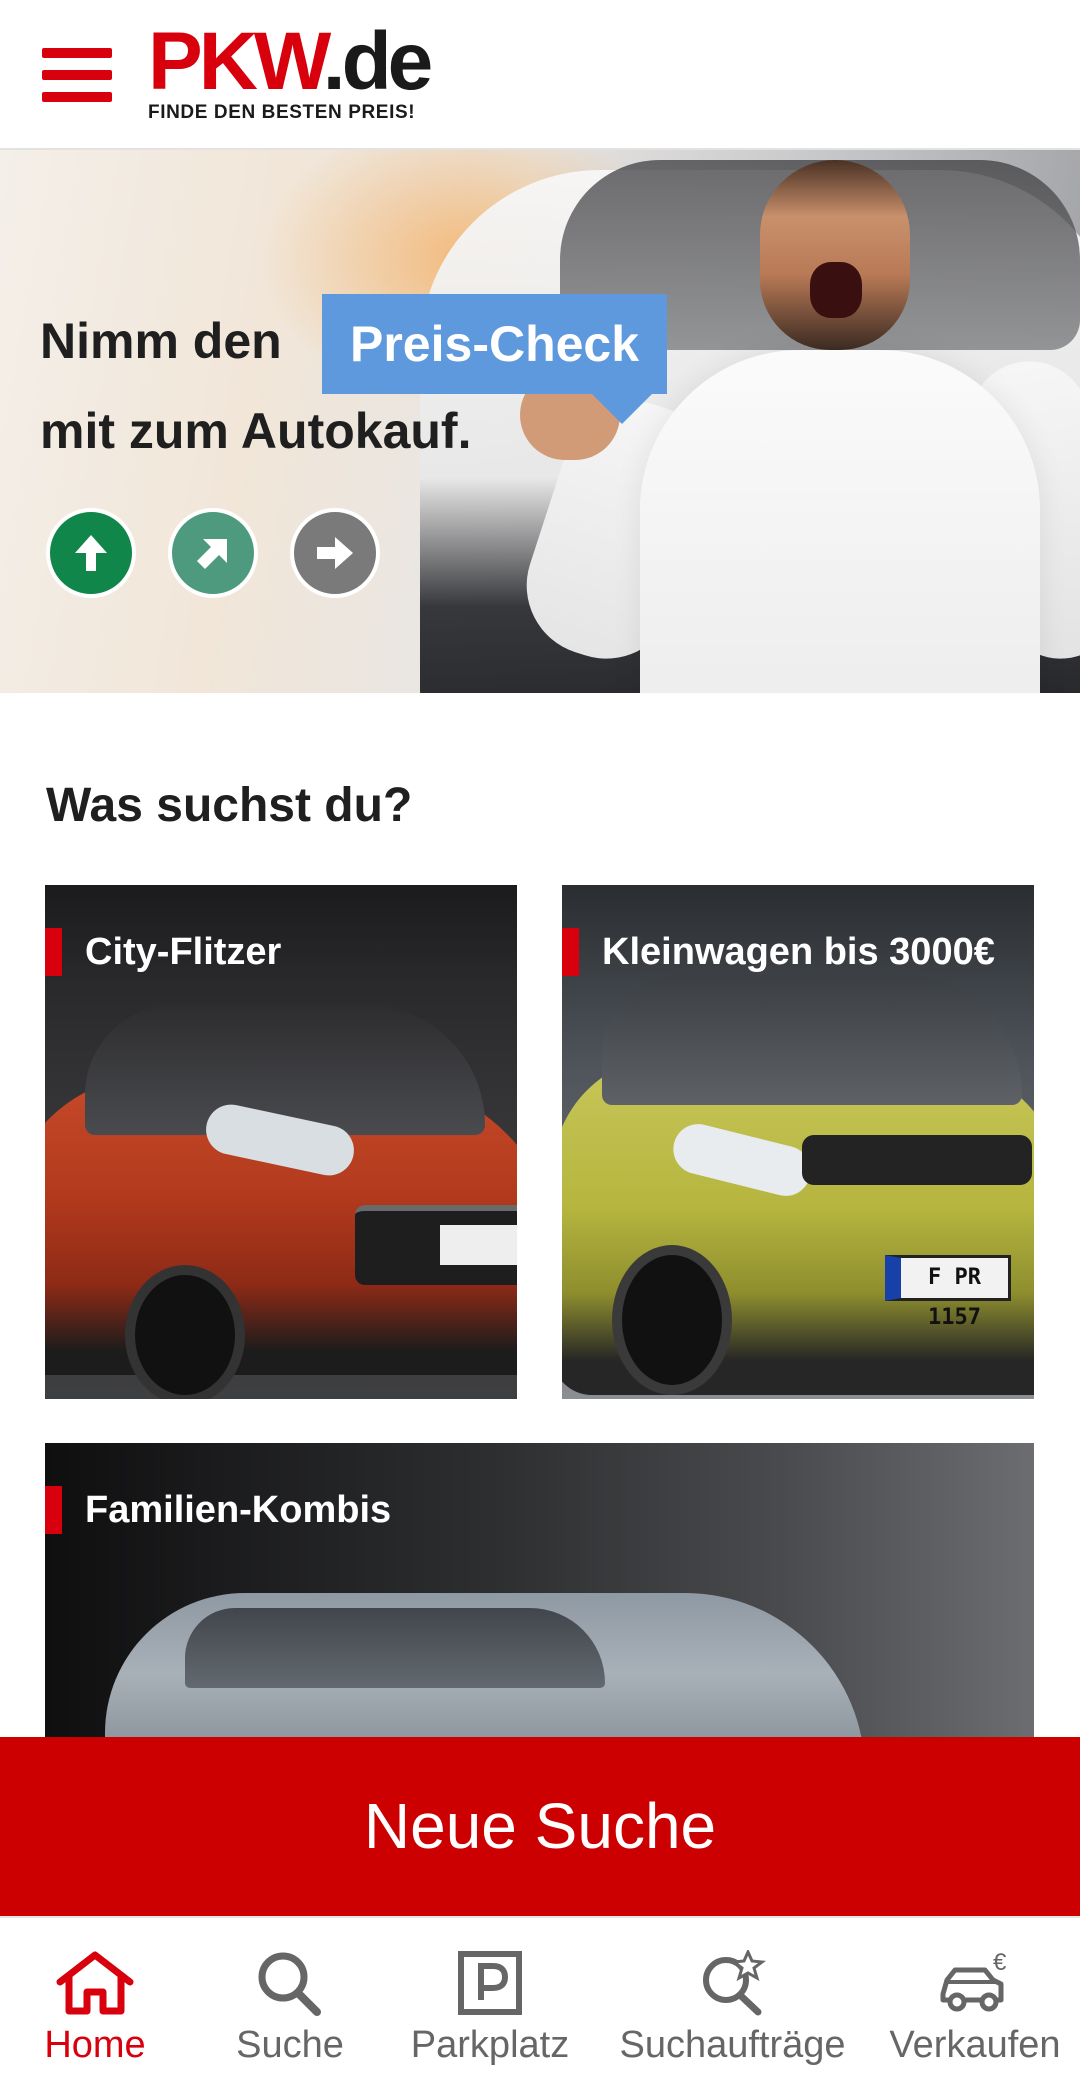 This screenshot has width=1080, height=2097. I want to click on new-search-button: Neue Suche, so click(540, 1826).